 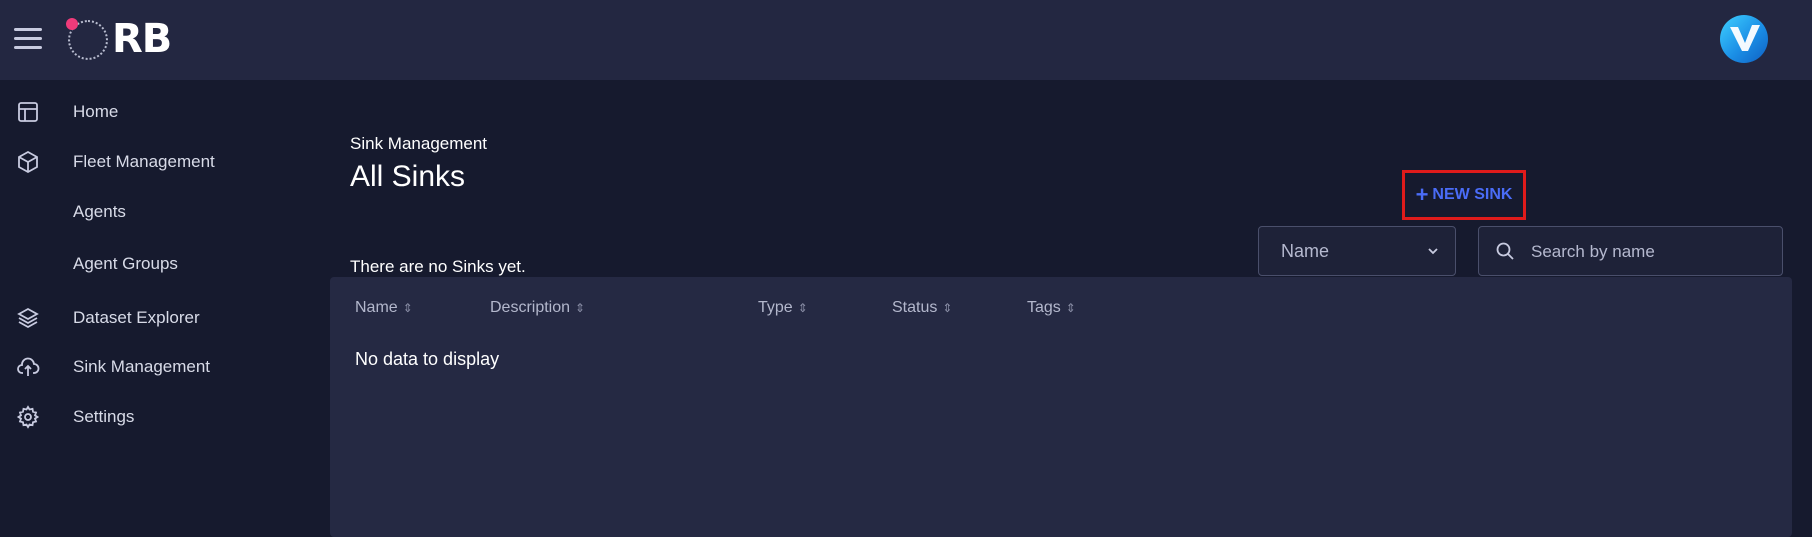 I want to click on sidebar-item-label: Fleet Management, so click(x=144, y=161).